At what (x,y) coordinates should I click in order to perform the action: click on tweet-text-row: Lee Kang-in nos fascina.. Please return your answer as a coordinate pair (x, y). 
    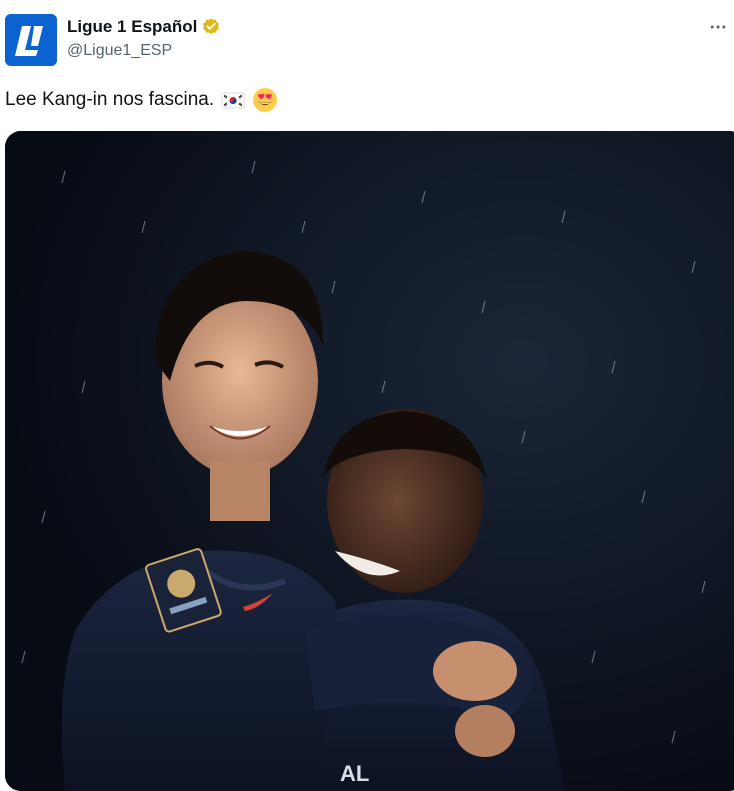
    Looking at the image, I should click on (141, 100).